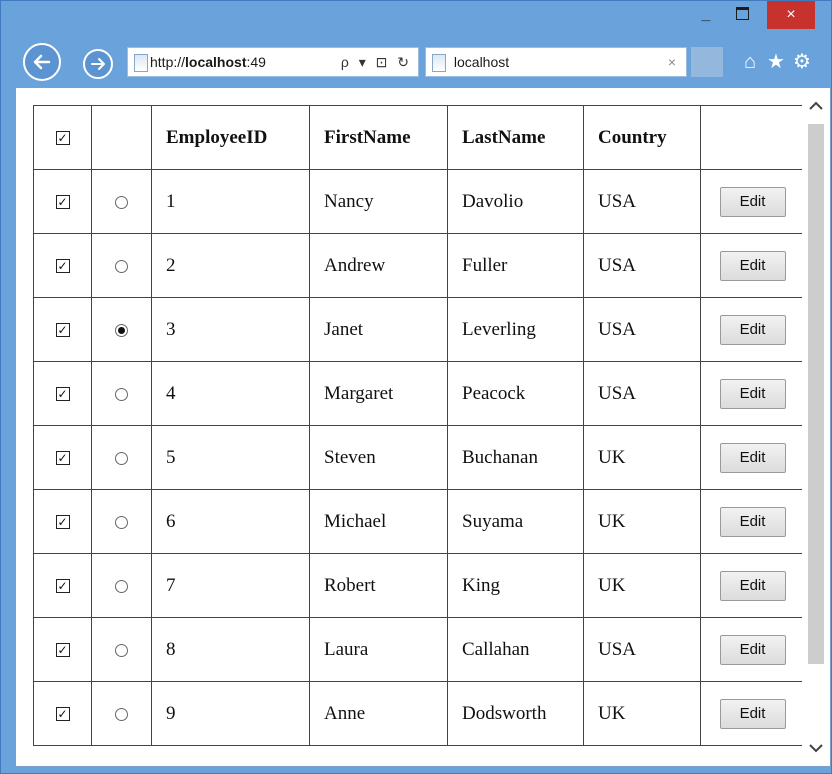  What do you see at coordinates (378, 137) in the screenshot?
I see `header-first-name: FirstName` at bounding box center [378, 137].